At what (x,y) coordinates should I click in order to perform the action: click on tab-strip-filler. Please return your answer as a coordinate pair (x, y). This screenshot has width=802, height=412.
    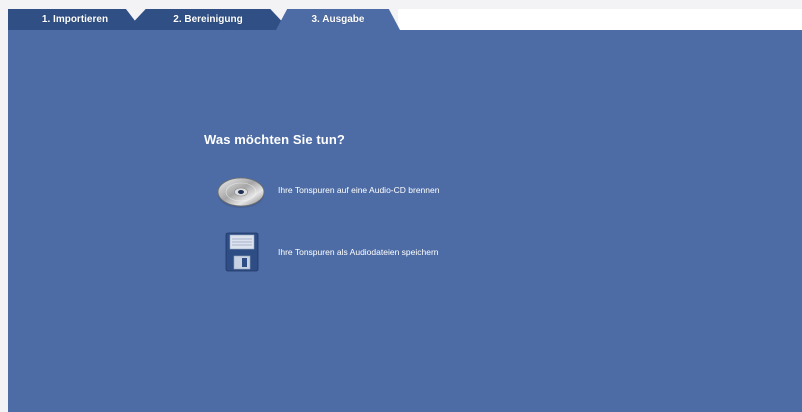
    Looking at the image, I should click on (600, 19).